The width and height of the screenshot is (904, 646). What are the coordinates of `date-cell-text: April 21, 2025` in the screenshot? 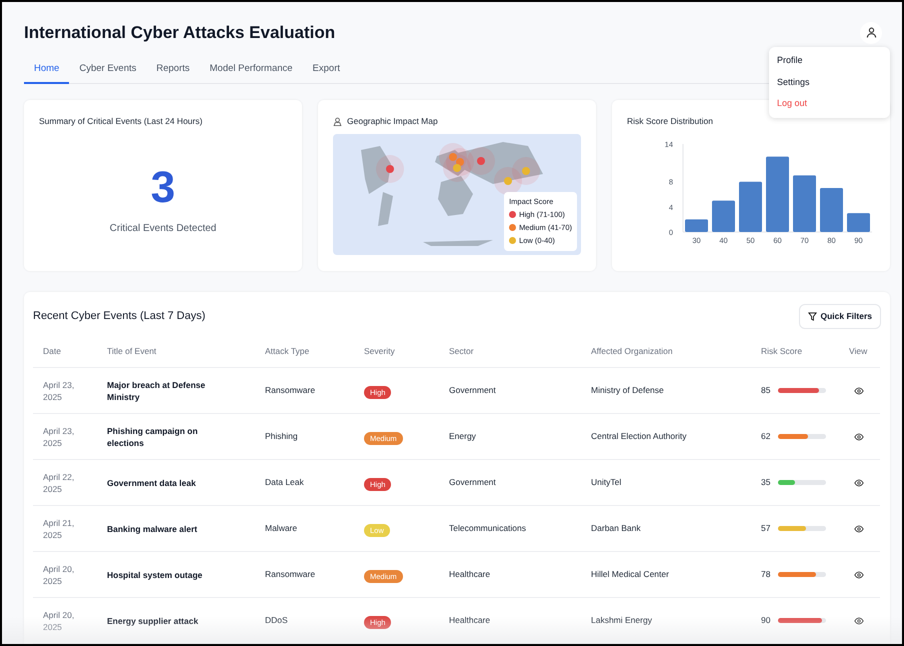 It's located at (59, 528).